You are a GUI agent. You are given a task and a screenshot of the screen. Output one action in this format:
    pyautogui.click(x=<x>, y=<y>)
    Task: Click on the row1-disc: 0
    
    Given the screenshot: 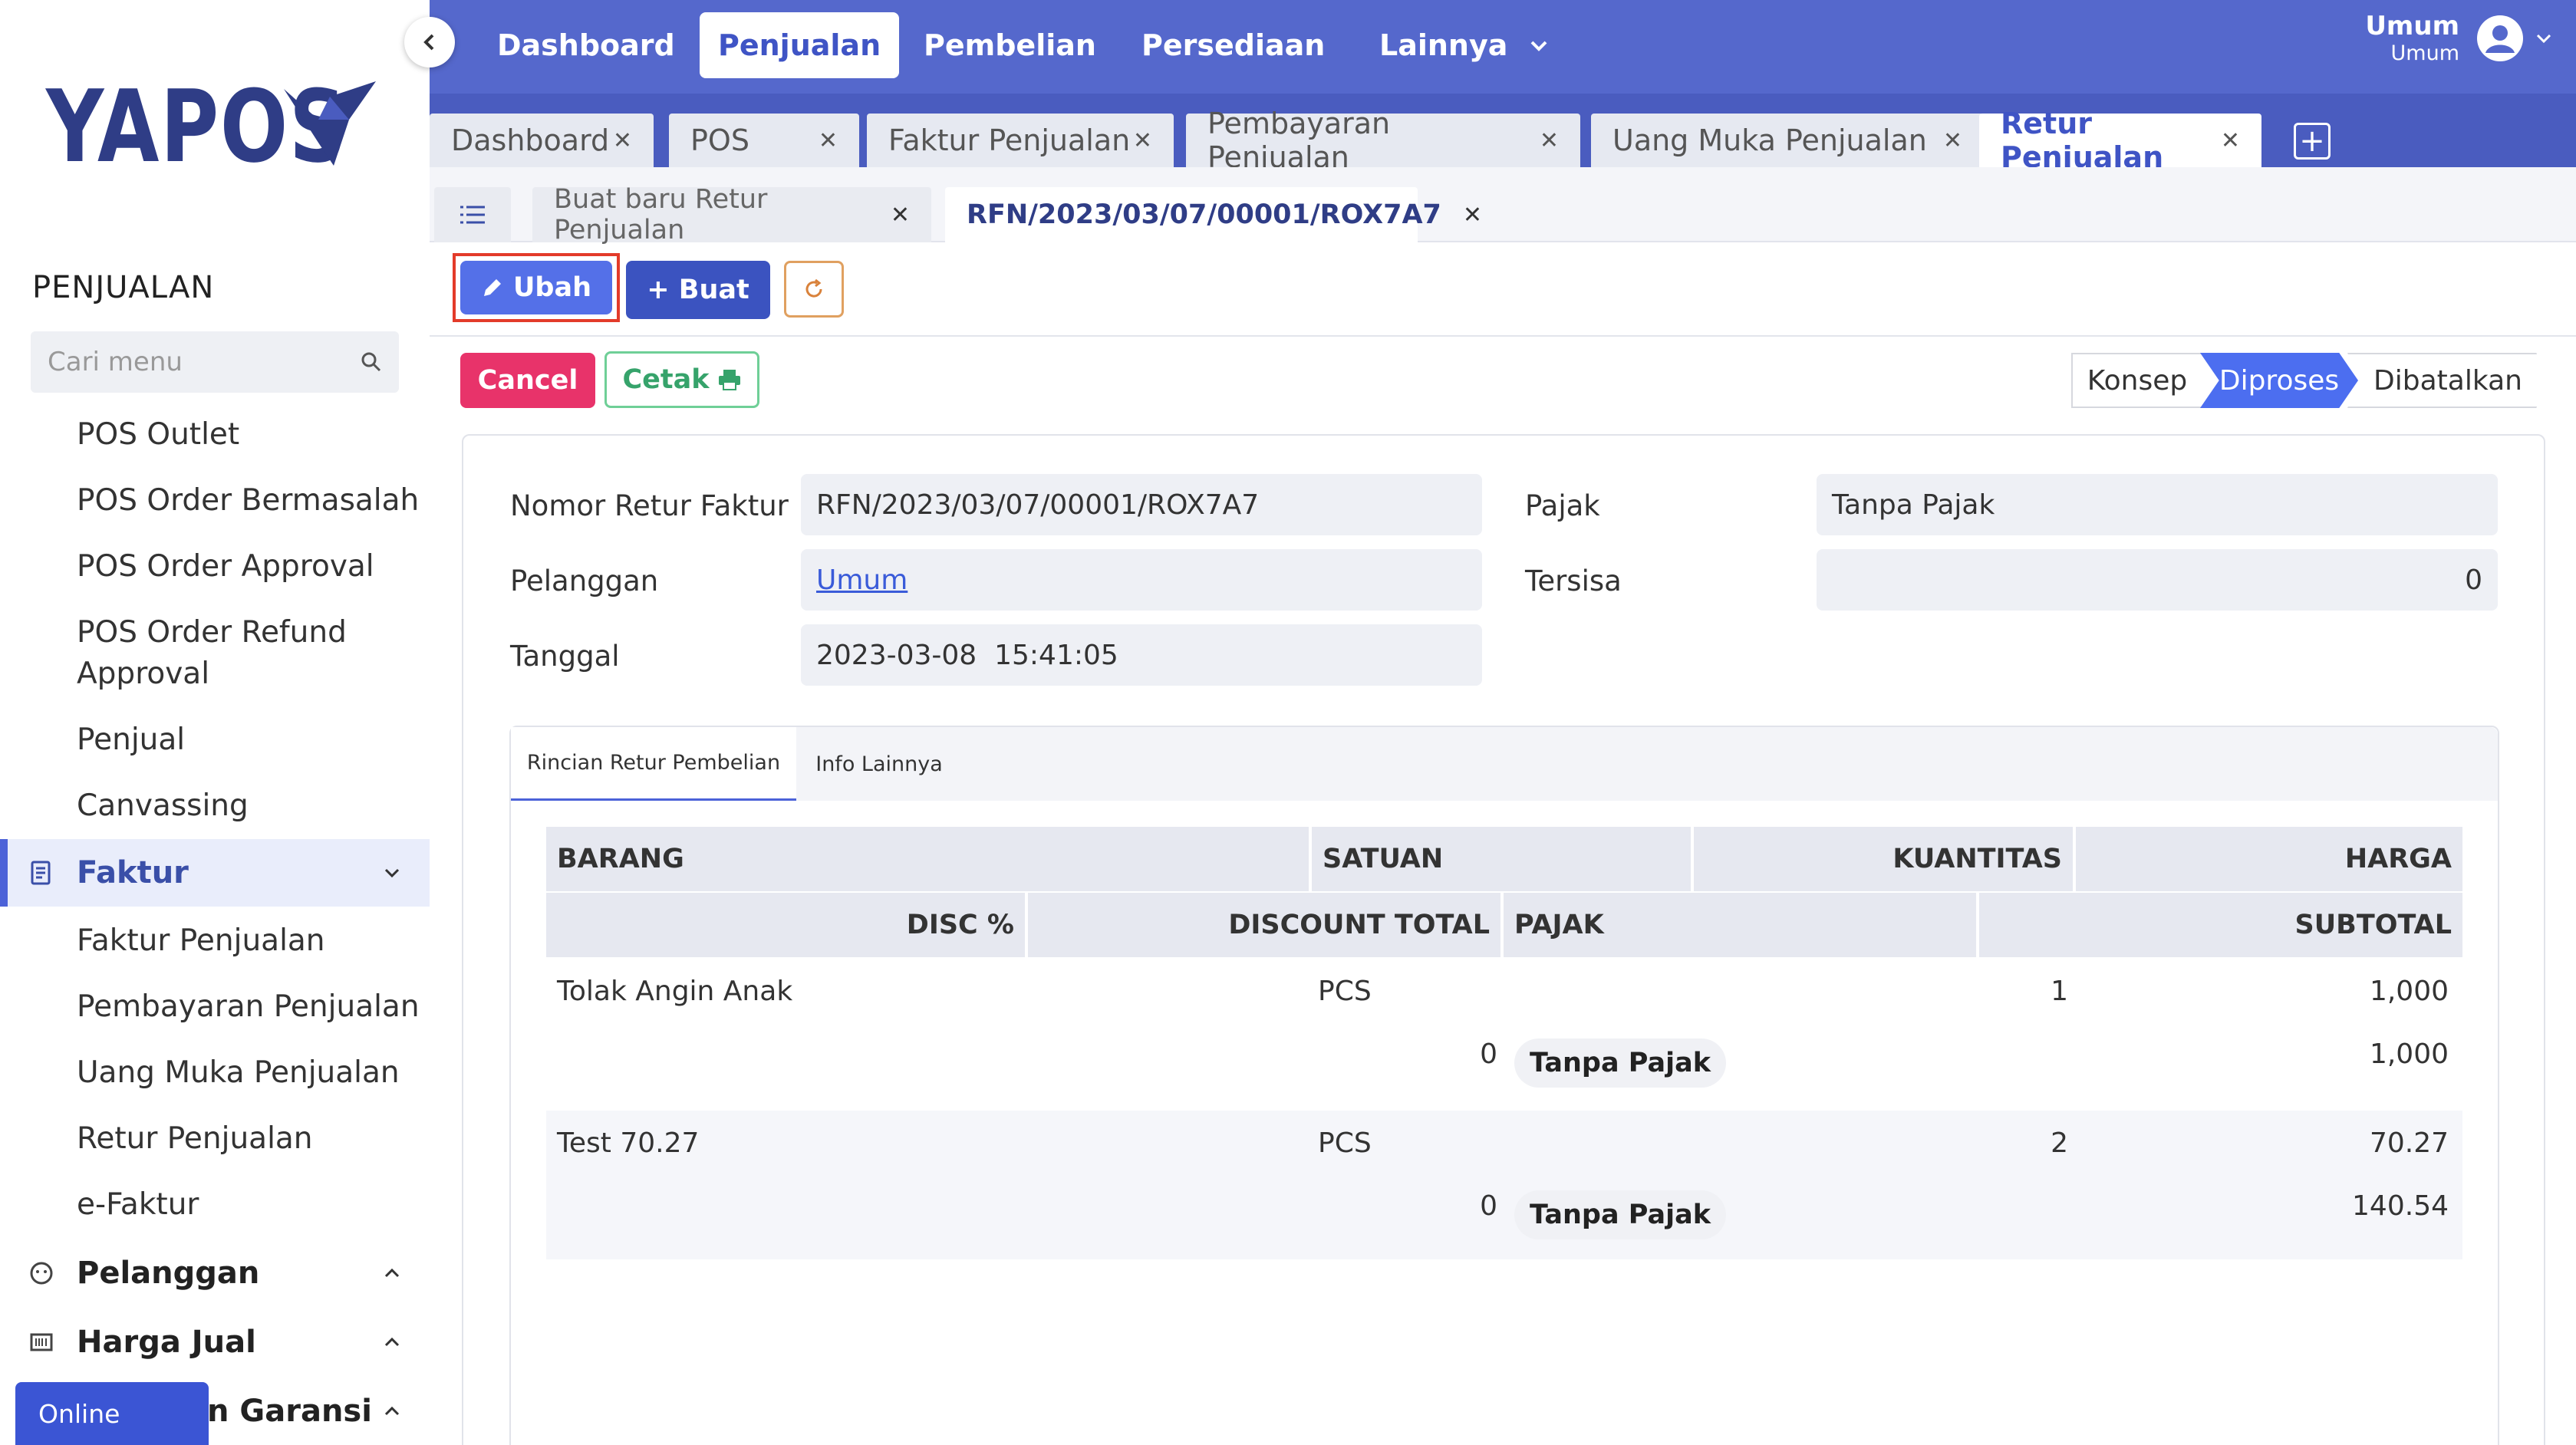 What is the action you would take?
    pyautogui.click(x=1488, y=1054)
    